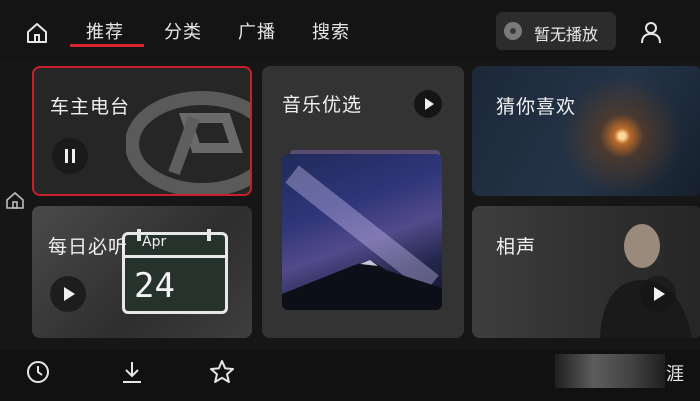 Image resolution: width=700 pixels, height=401 pixels. I want to click on pause-icon, so click(70, 156).